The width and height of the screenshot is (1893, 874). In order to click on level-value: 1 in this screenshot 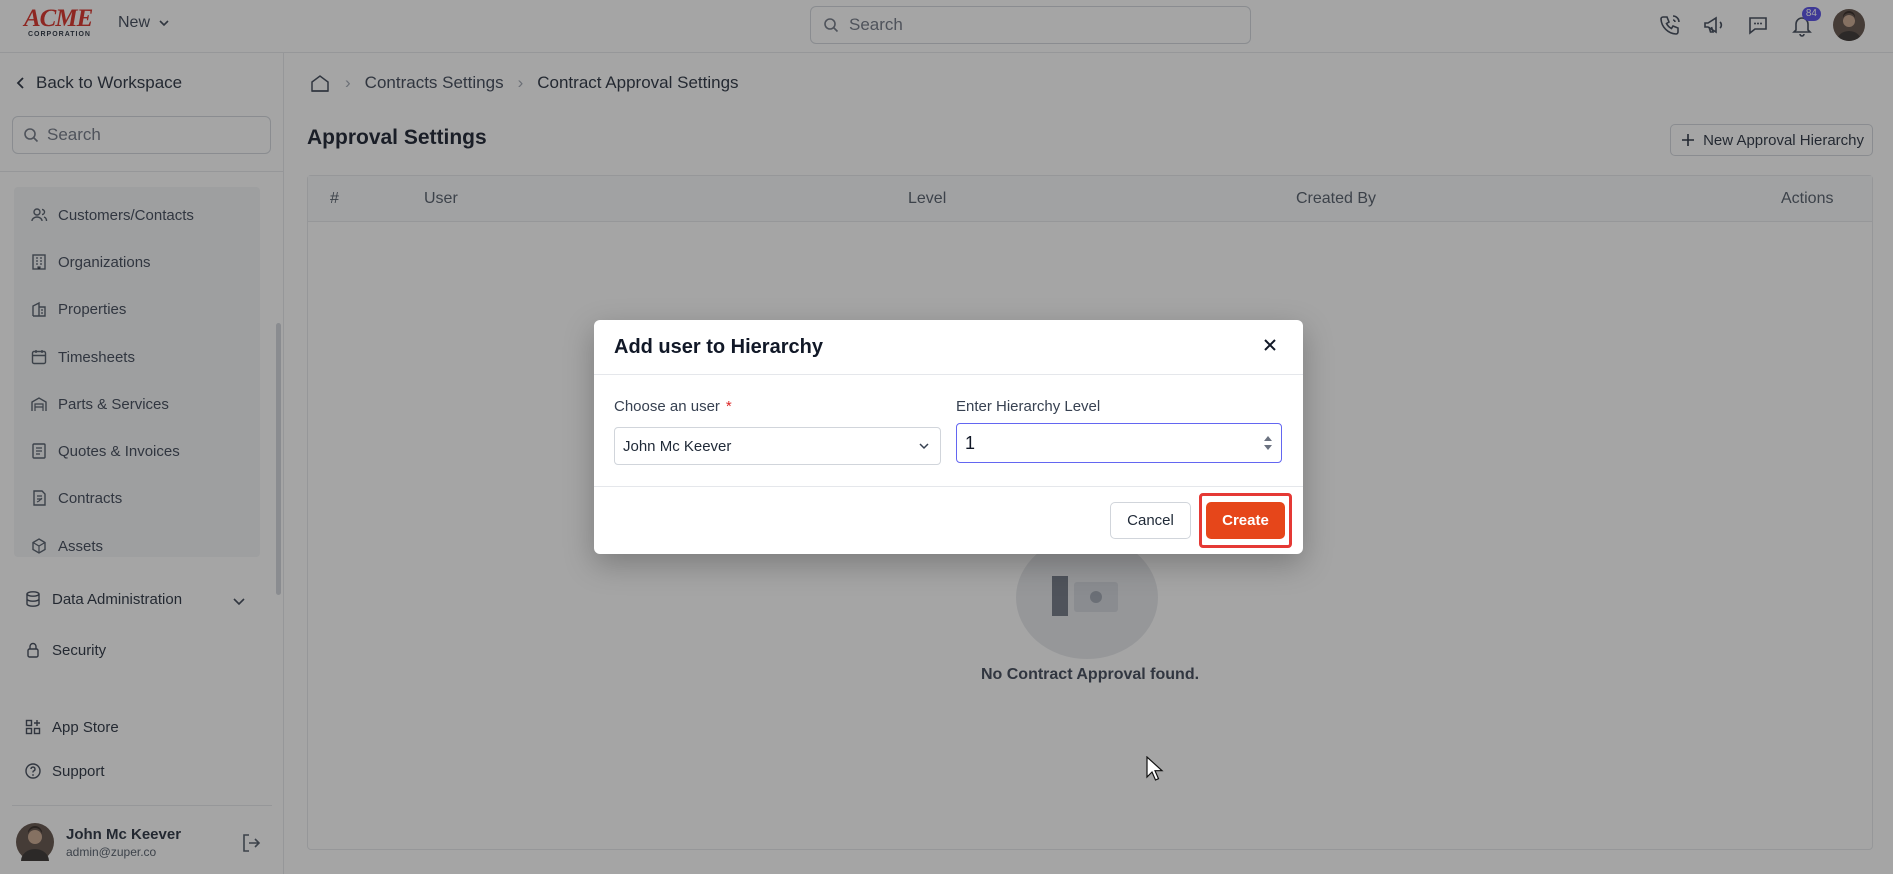, I will do `click(970, 442)`.